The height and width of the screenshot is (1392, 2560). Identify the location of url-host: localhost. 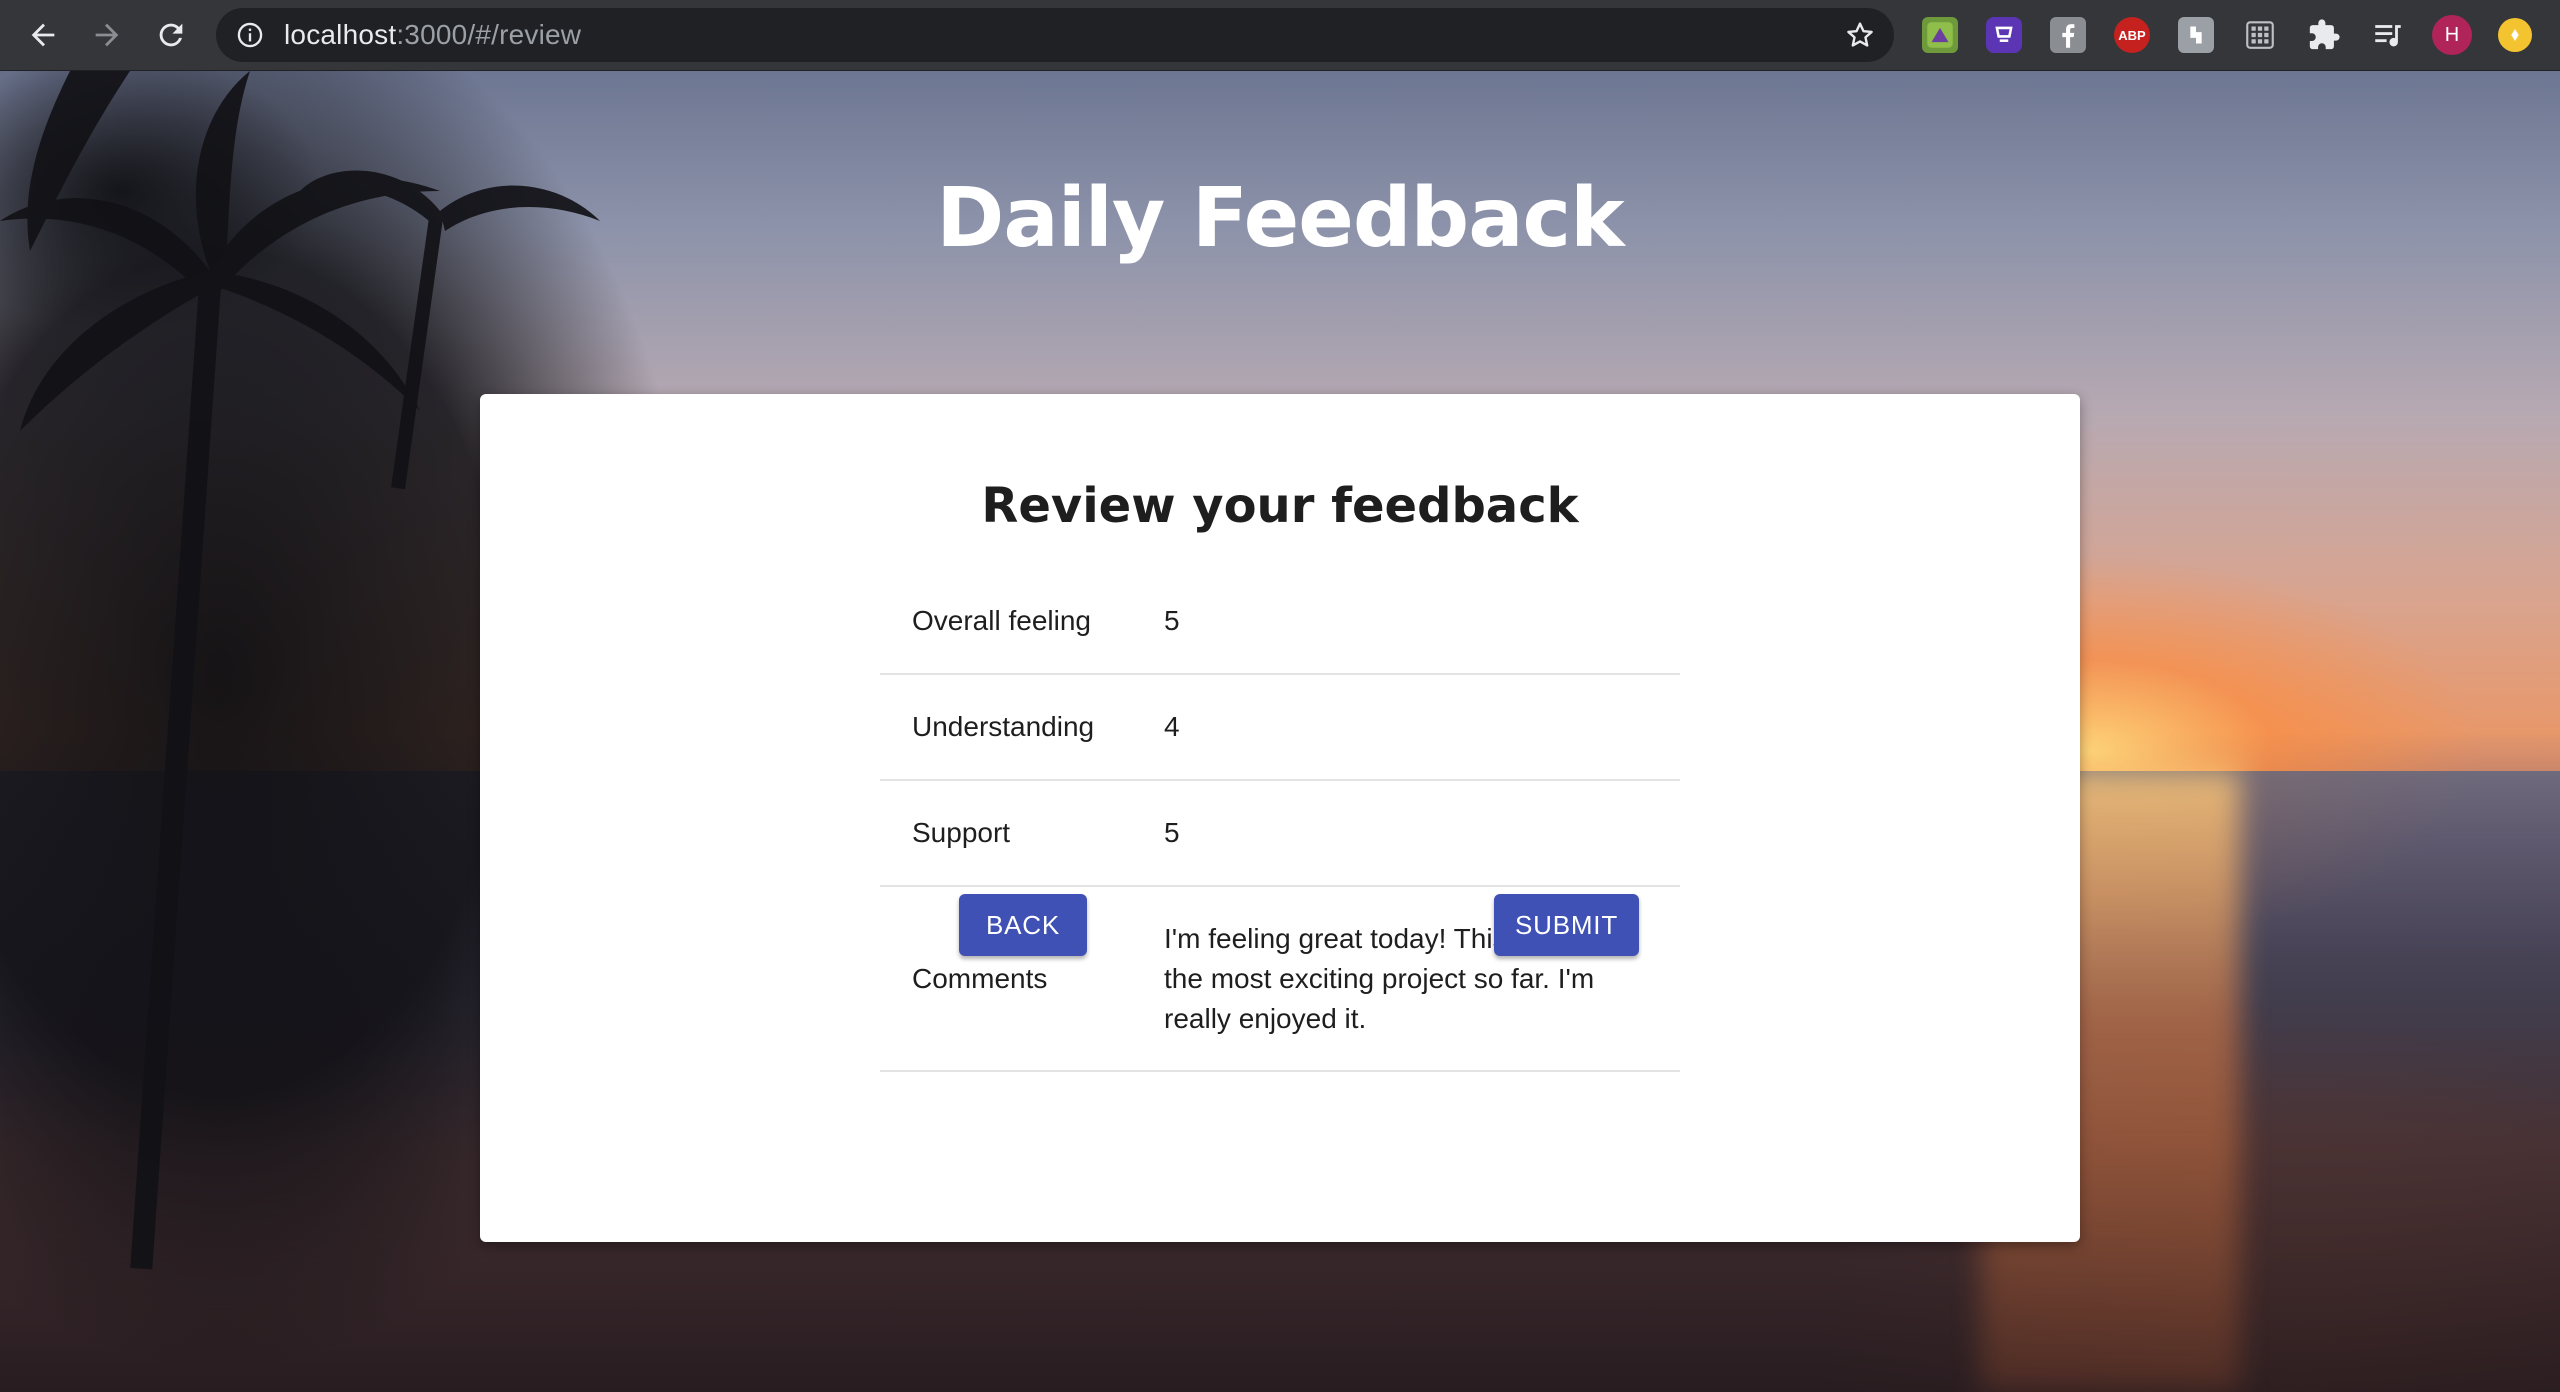
(340, 34).